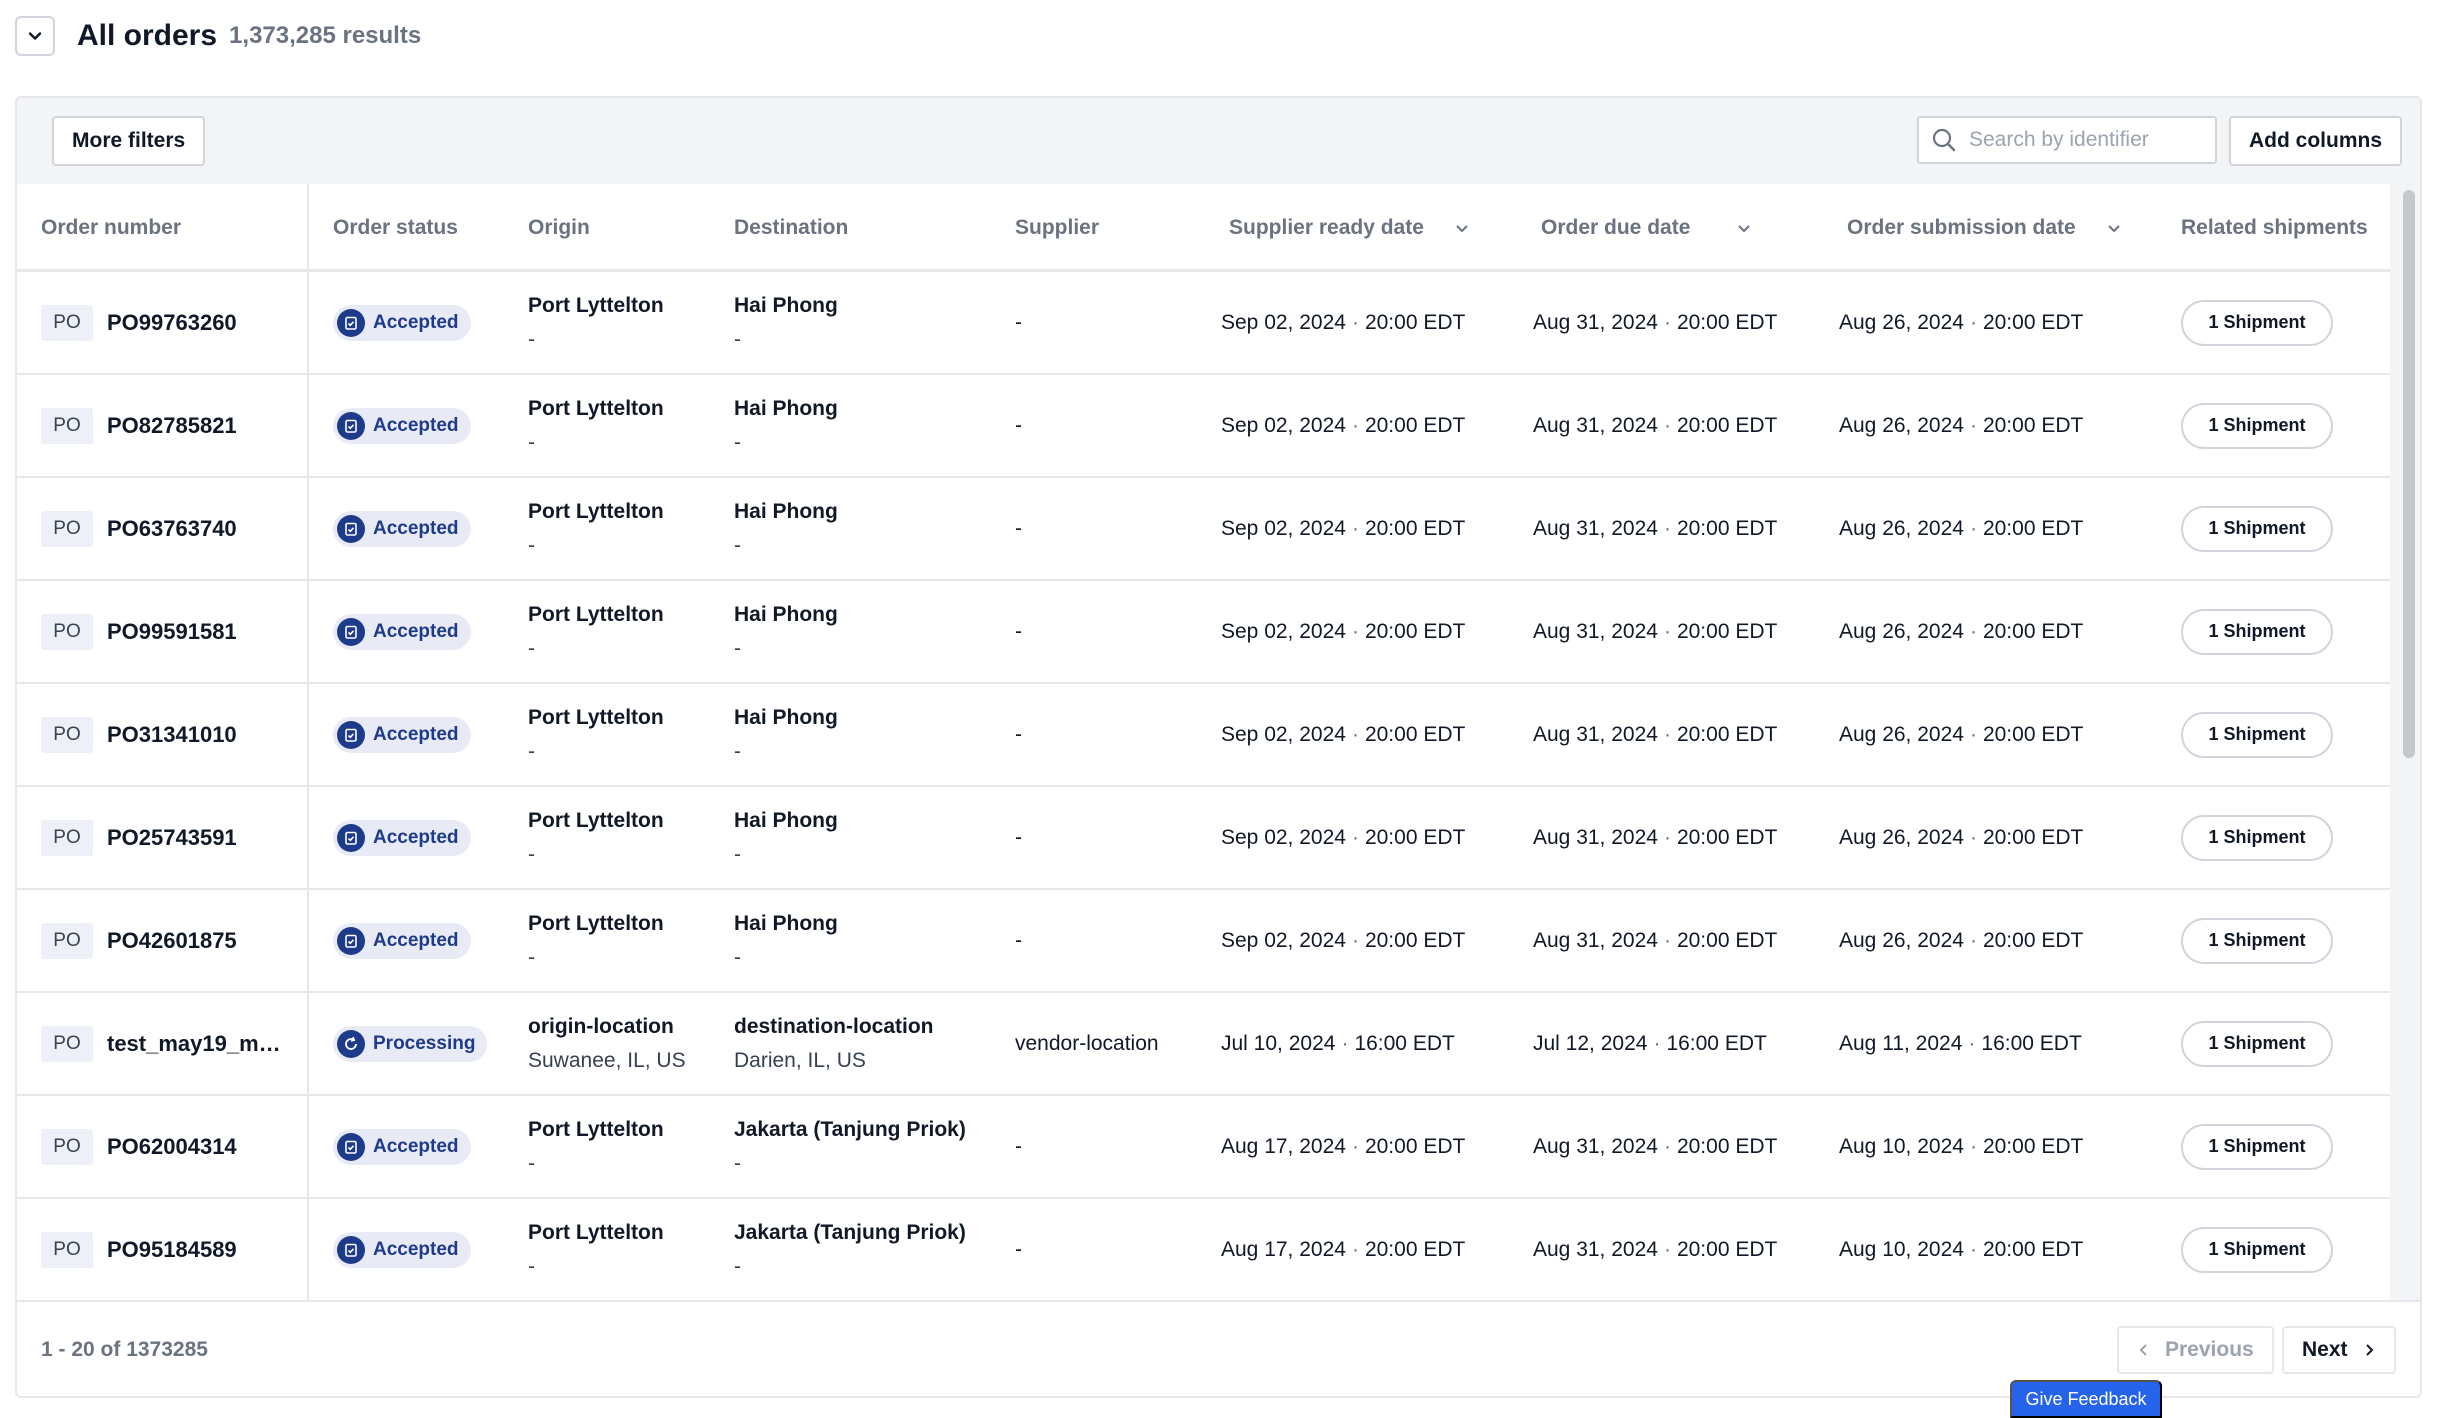  What do you see at coordinates (172, 529) in the screenshot?
I see `order-number-link: PO63763740` at bounding box center [172, 529].